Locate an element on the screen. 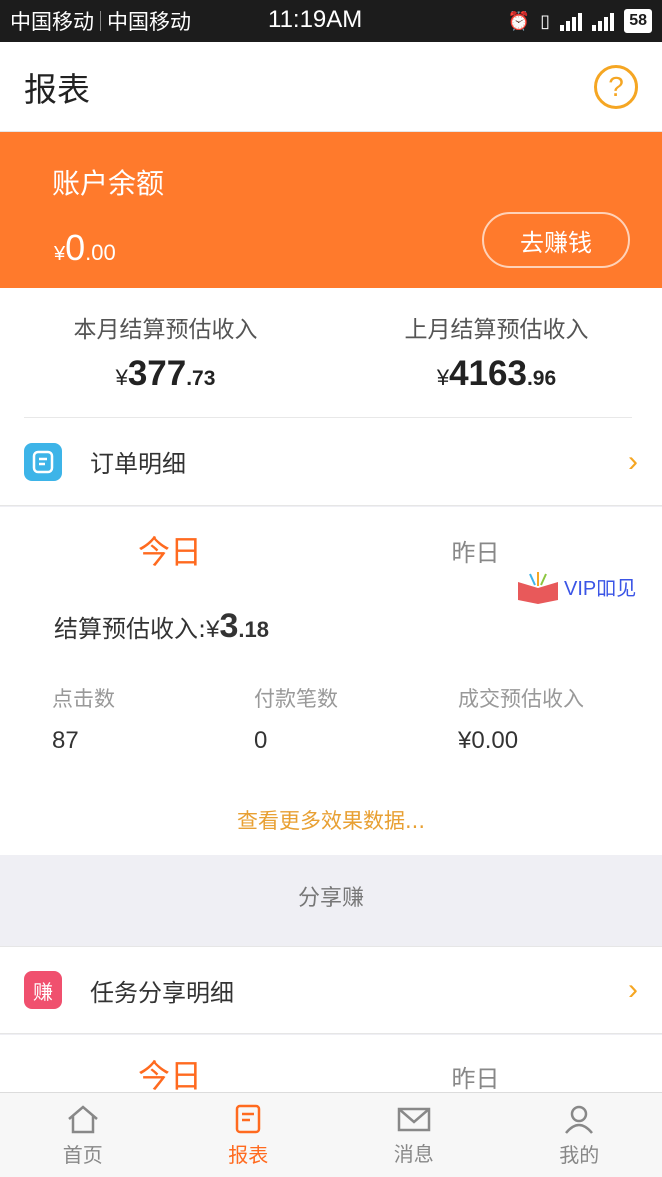 This screenshot has width=662, height=1177. carrier-1: 中国移动 is located at coordinates (52, 22).